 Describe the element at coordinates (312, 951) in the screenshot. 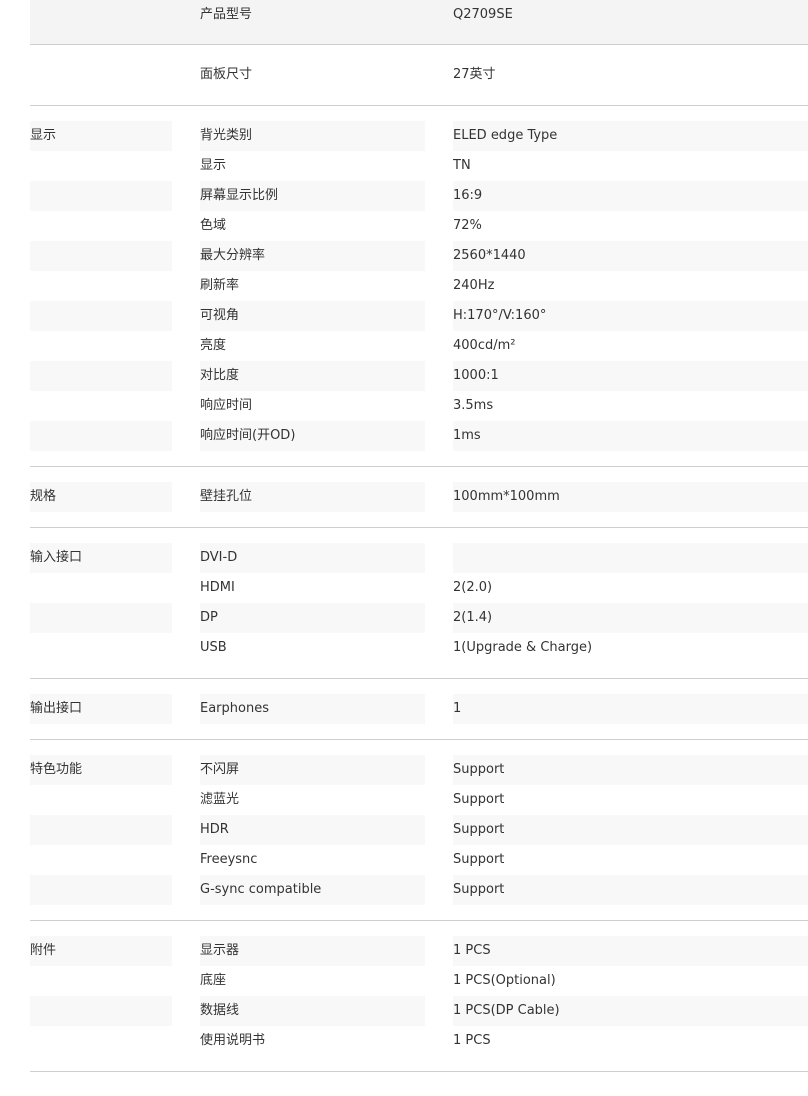

I see `spec-label: 显示器` at that location.